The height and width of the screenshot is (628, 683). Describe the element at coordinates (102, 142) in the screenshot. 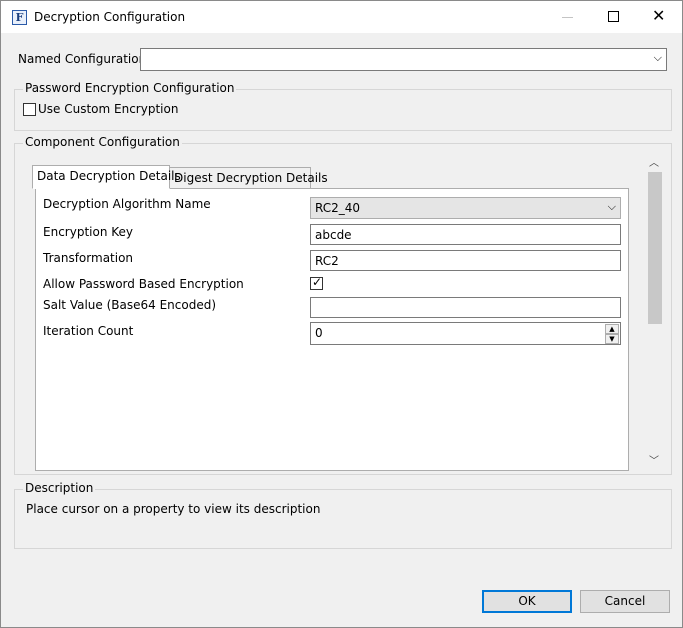

I see `component-configuration-title: Component Configuration` at that location.